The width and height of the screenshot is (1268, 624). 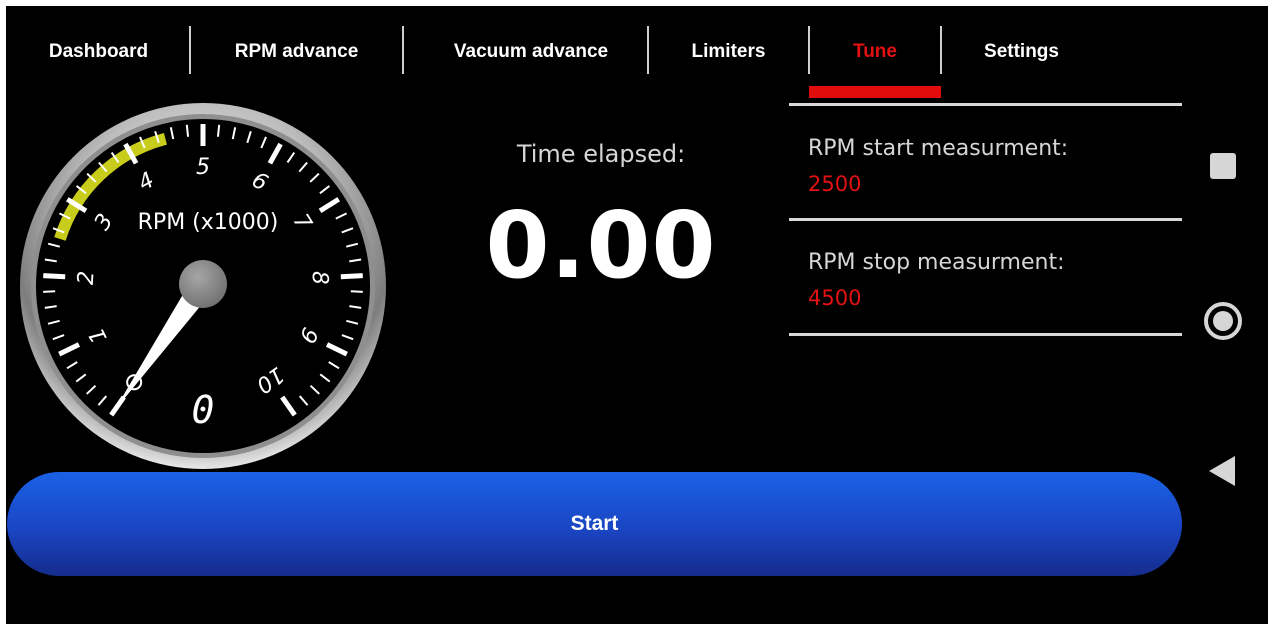 I want to click on tab-dashboard-label: Dashboard, so click(x=98, y=51).